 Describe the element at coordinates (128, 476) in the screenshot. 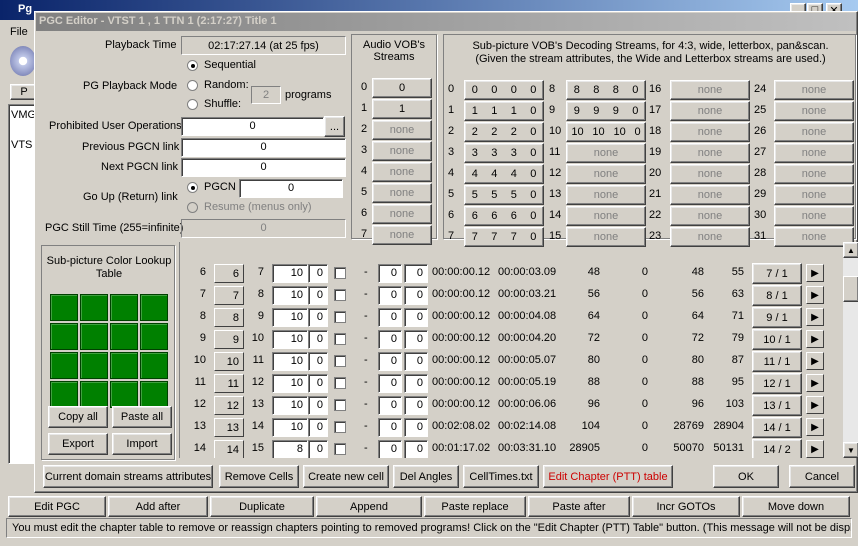

I see `current-domain-button: Current domain streams attributes` at that location.